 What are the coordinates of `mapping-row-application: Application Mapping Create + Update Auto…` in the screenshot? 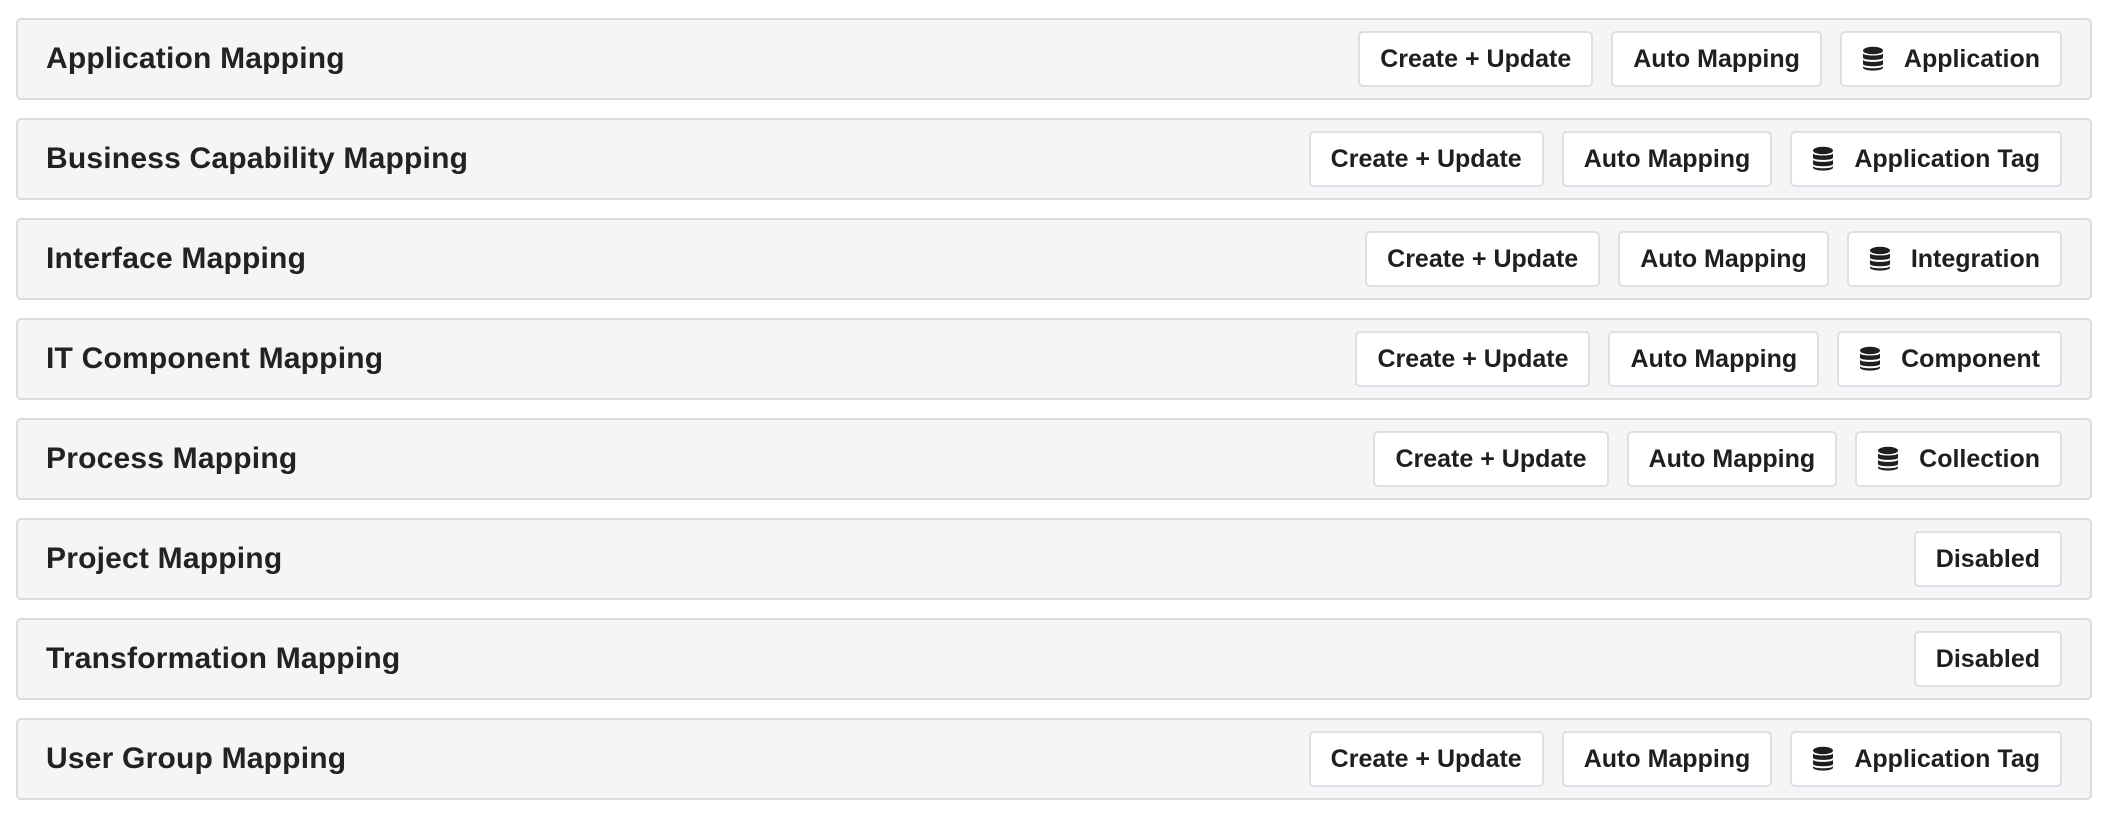 It's located at (1054, 59).